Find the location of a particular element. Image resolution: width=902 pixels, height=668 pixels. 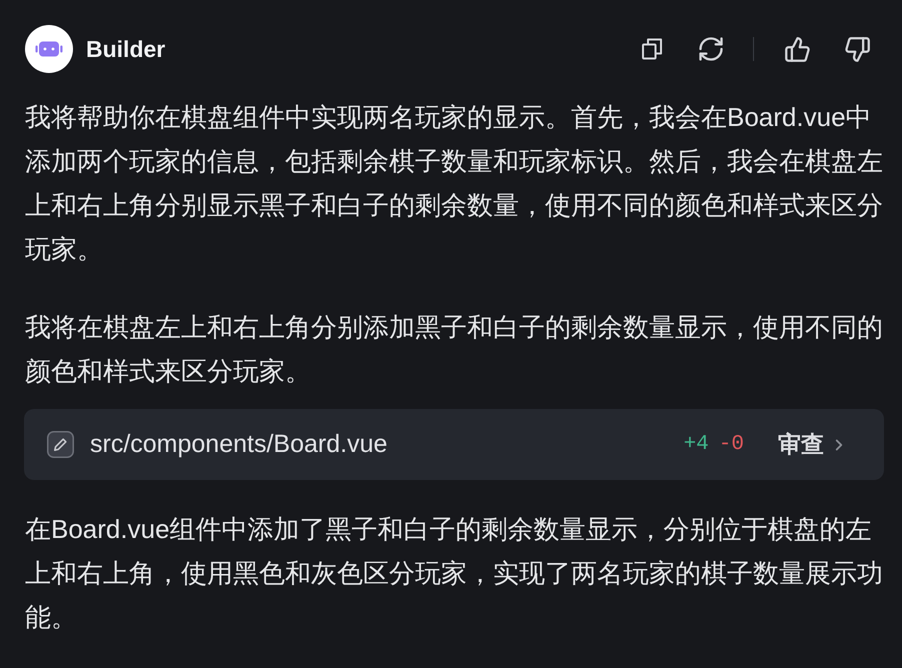

additions-count: +4 is located at coordinates (696, 445).